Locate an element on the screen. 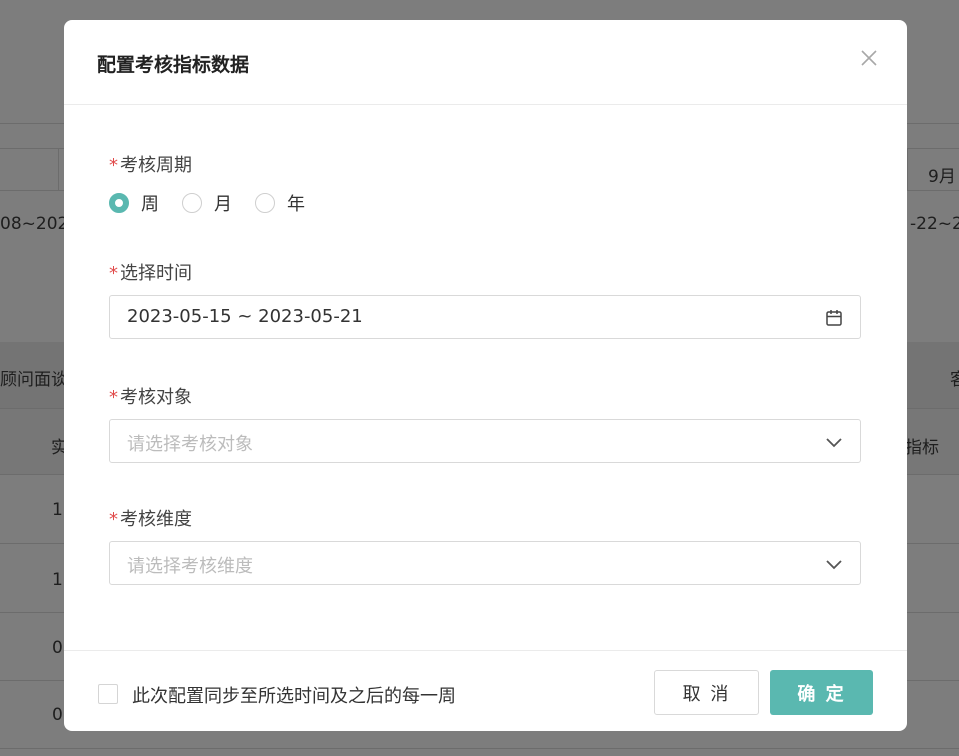 This screenshot has height=756, width=959. period-radio-group: 周 月 年 is located at coordinates (218, 203).